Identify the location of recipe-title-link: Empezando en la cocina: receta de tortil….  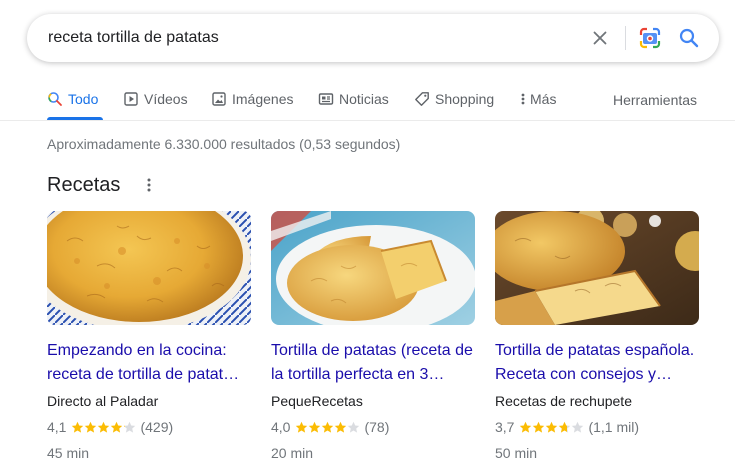
(149, 363).